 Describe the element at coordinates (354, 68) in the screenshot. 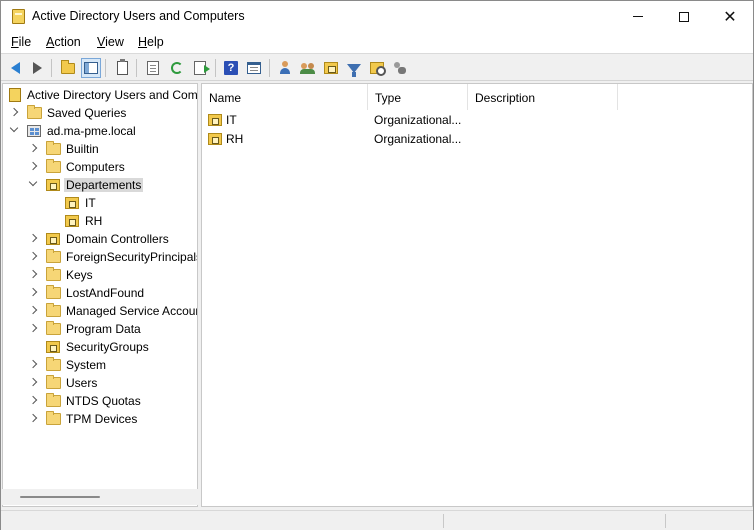

I see `filter-button` at that location.